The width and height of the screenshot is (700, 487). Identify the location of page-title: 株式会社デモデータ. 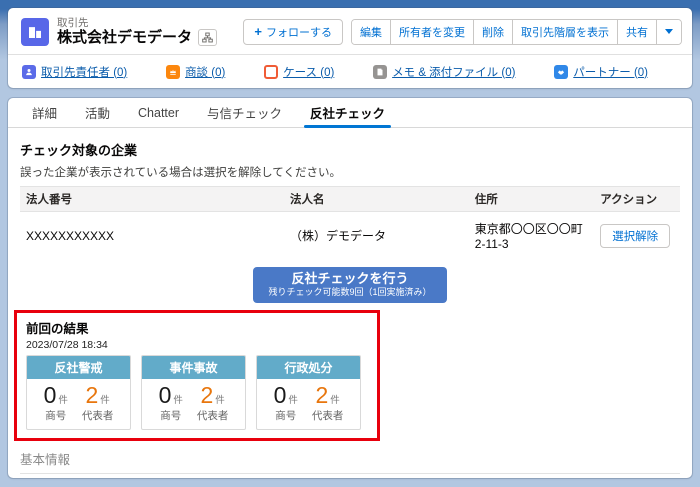
(125, 37).